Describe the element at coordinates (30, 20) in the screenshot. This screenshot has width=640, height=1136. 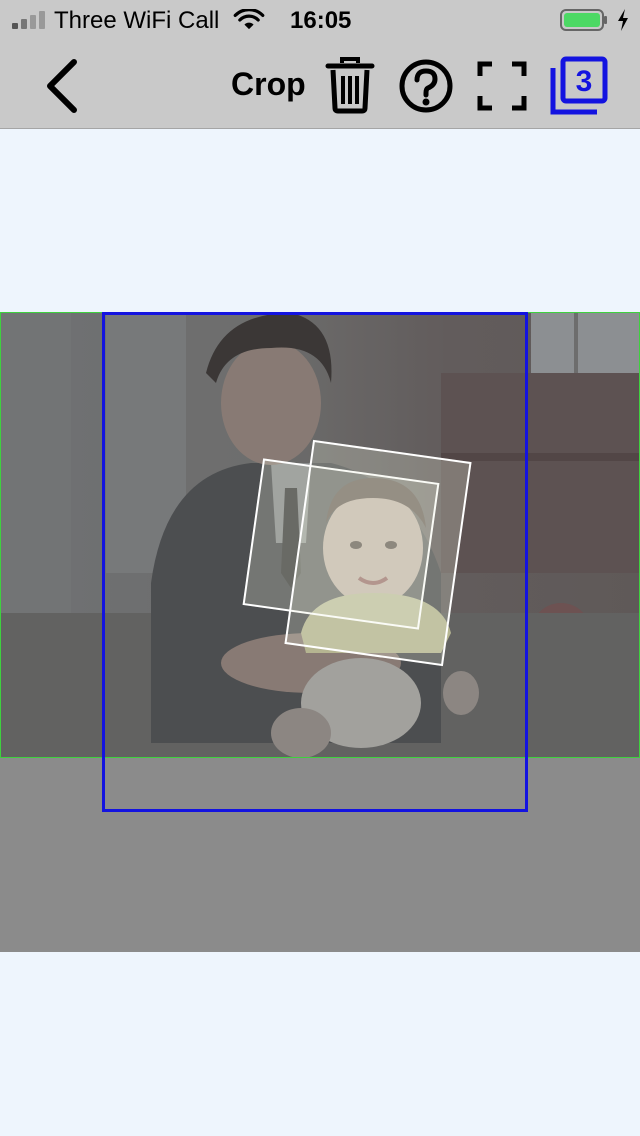
I see `signal-icon` at that location.